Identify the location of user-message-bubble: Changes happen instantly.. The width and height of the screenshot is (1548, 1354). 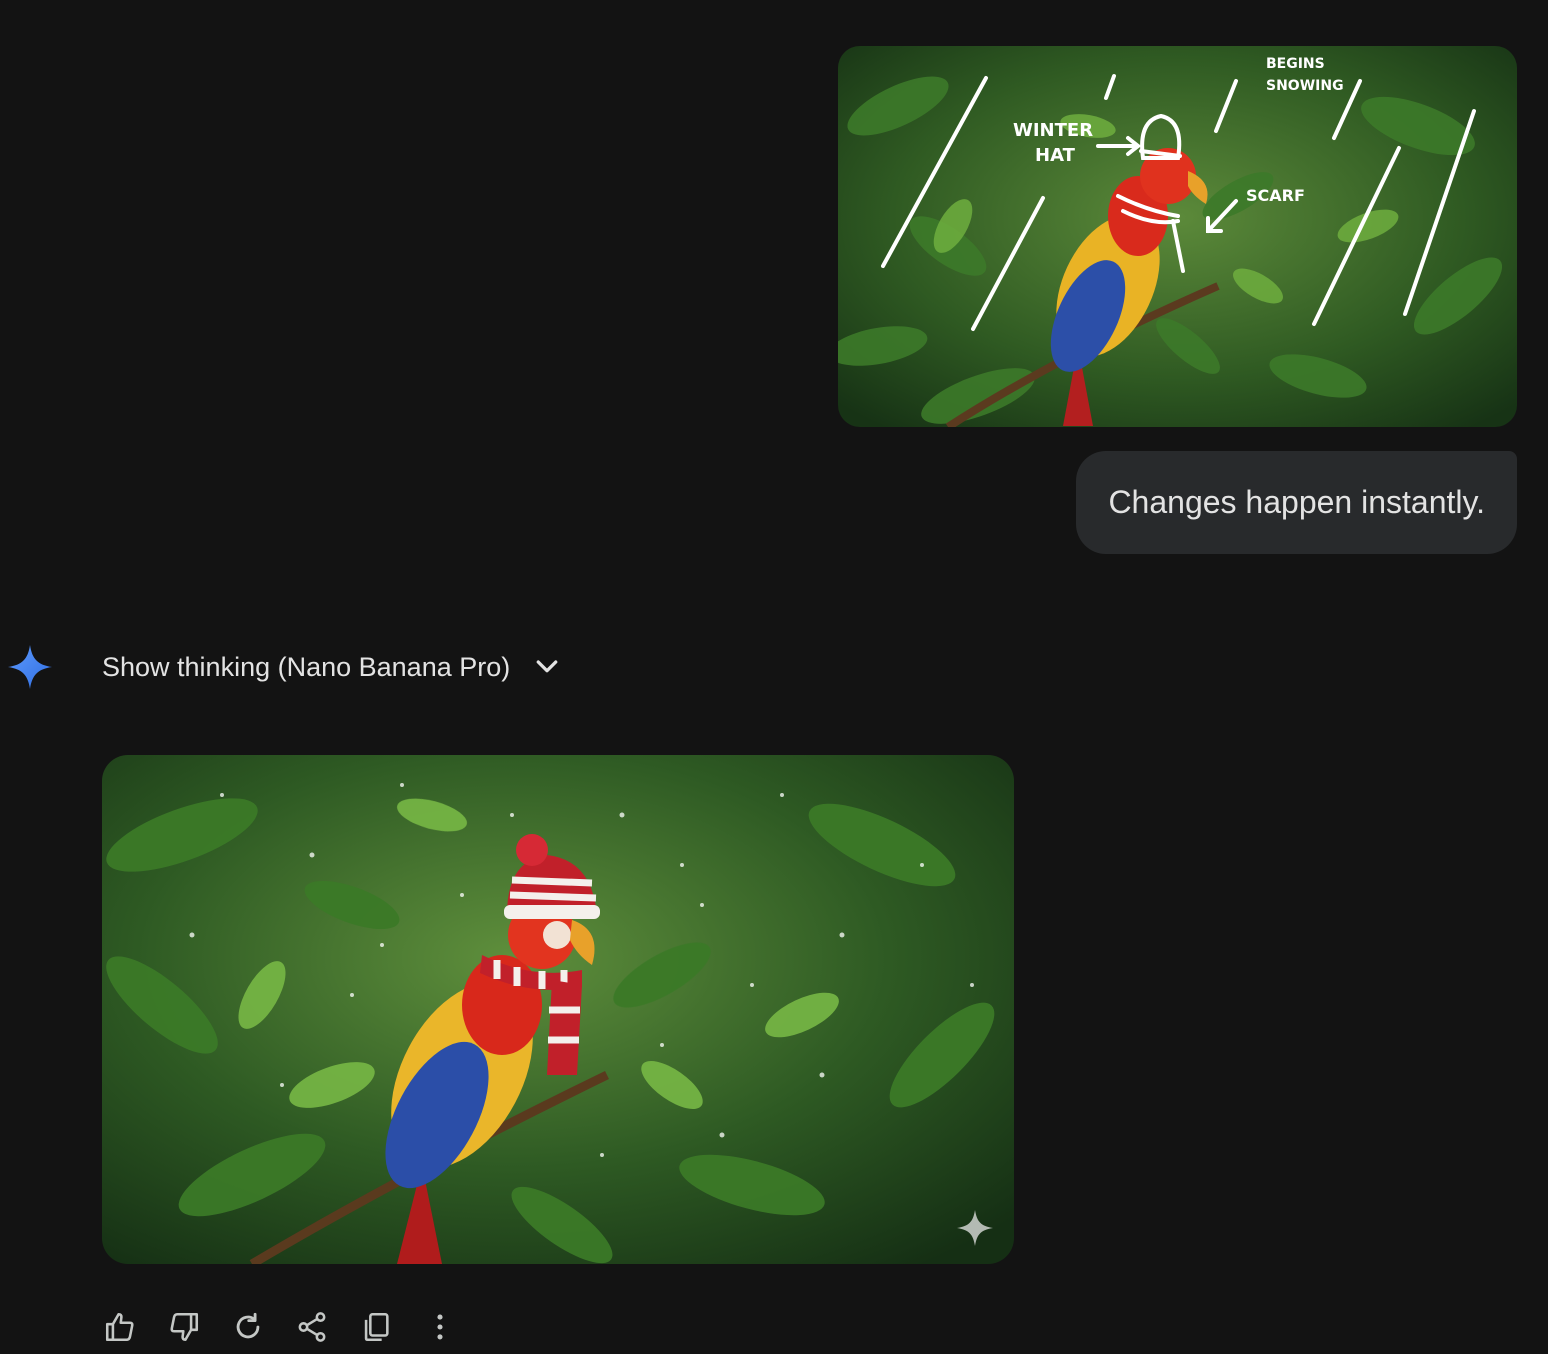
(1296, 502).